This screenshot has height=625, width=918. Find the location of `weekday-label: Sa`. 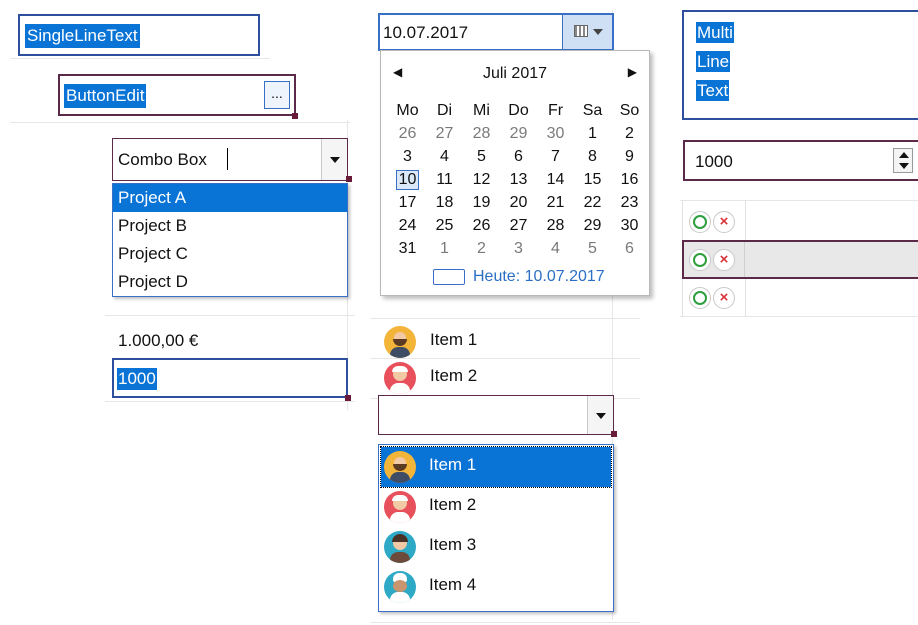

weekday-label: Sa is located at coordinates (592, 110).